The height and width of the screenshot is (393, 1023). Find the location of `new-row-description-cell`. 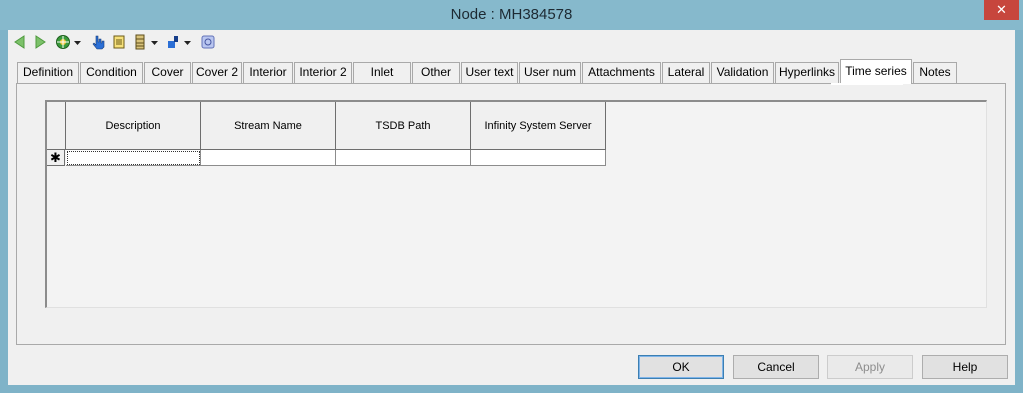

new-row-description-cell is located at coordinates (133, 158).